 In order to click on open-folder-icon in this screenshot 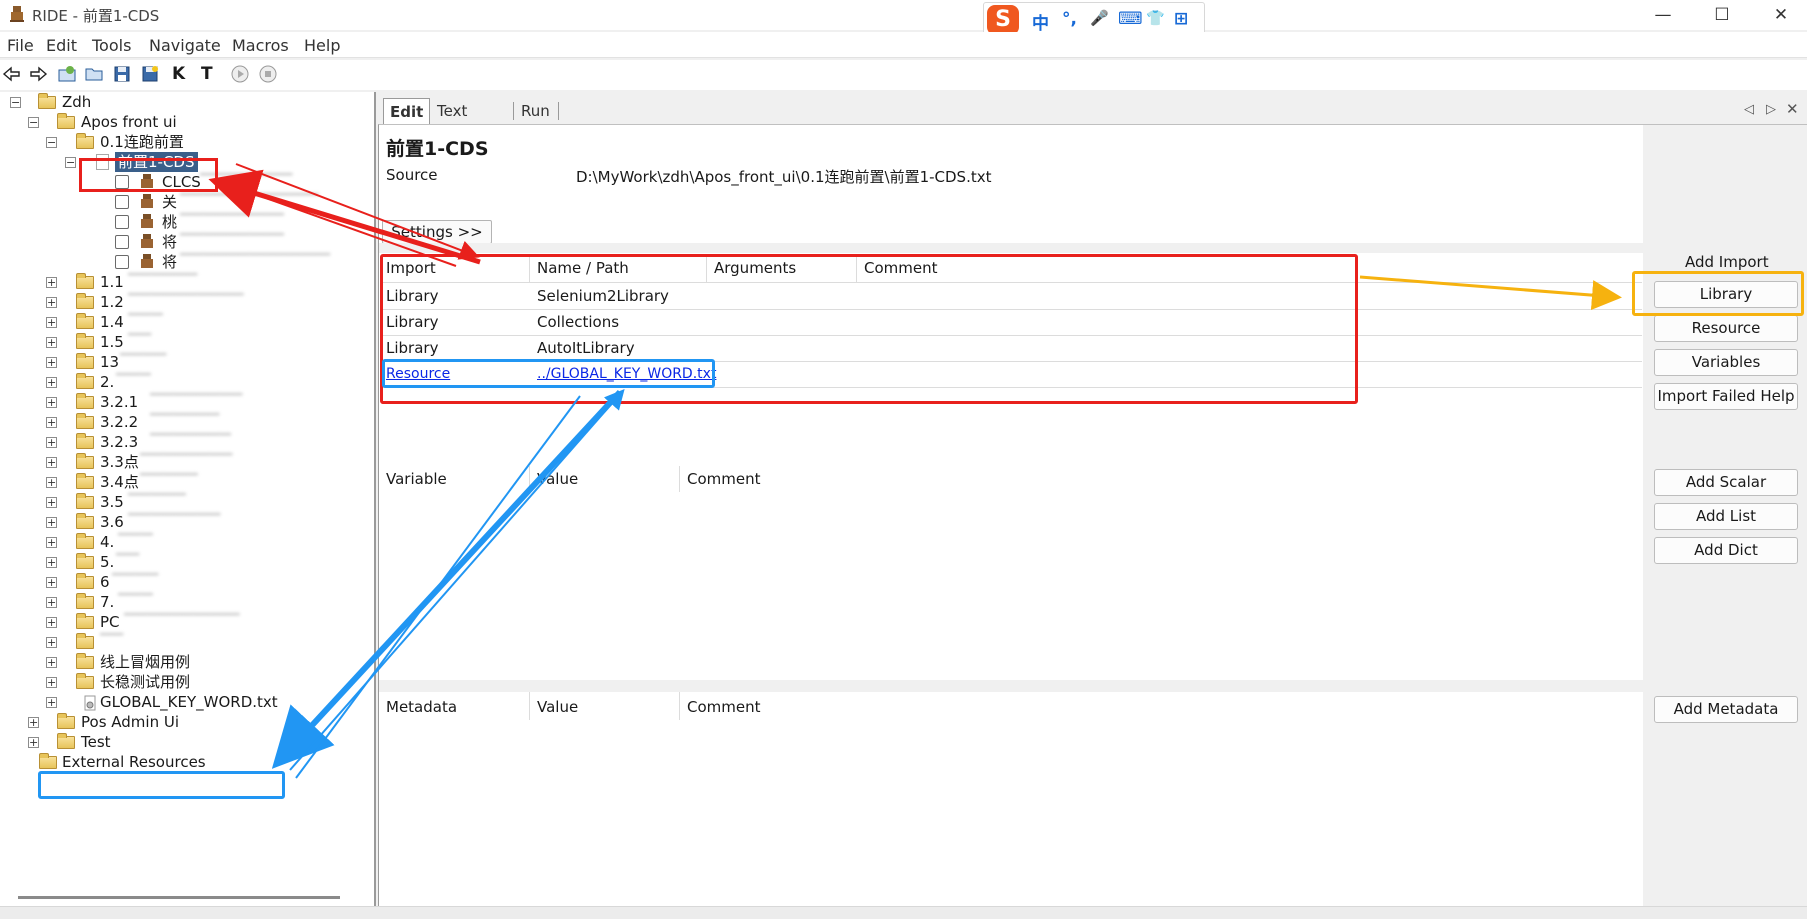, I will do `click(94, 74)`.